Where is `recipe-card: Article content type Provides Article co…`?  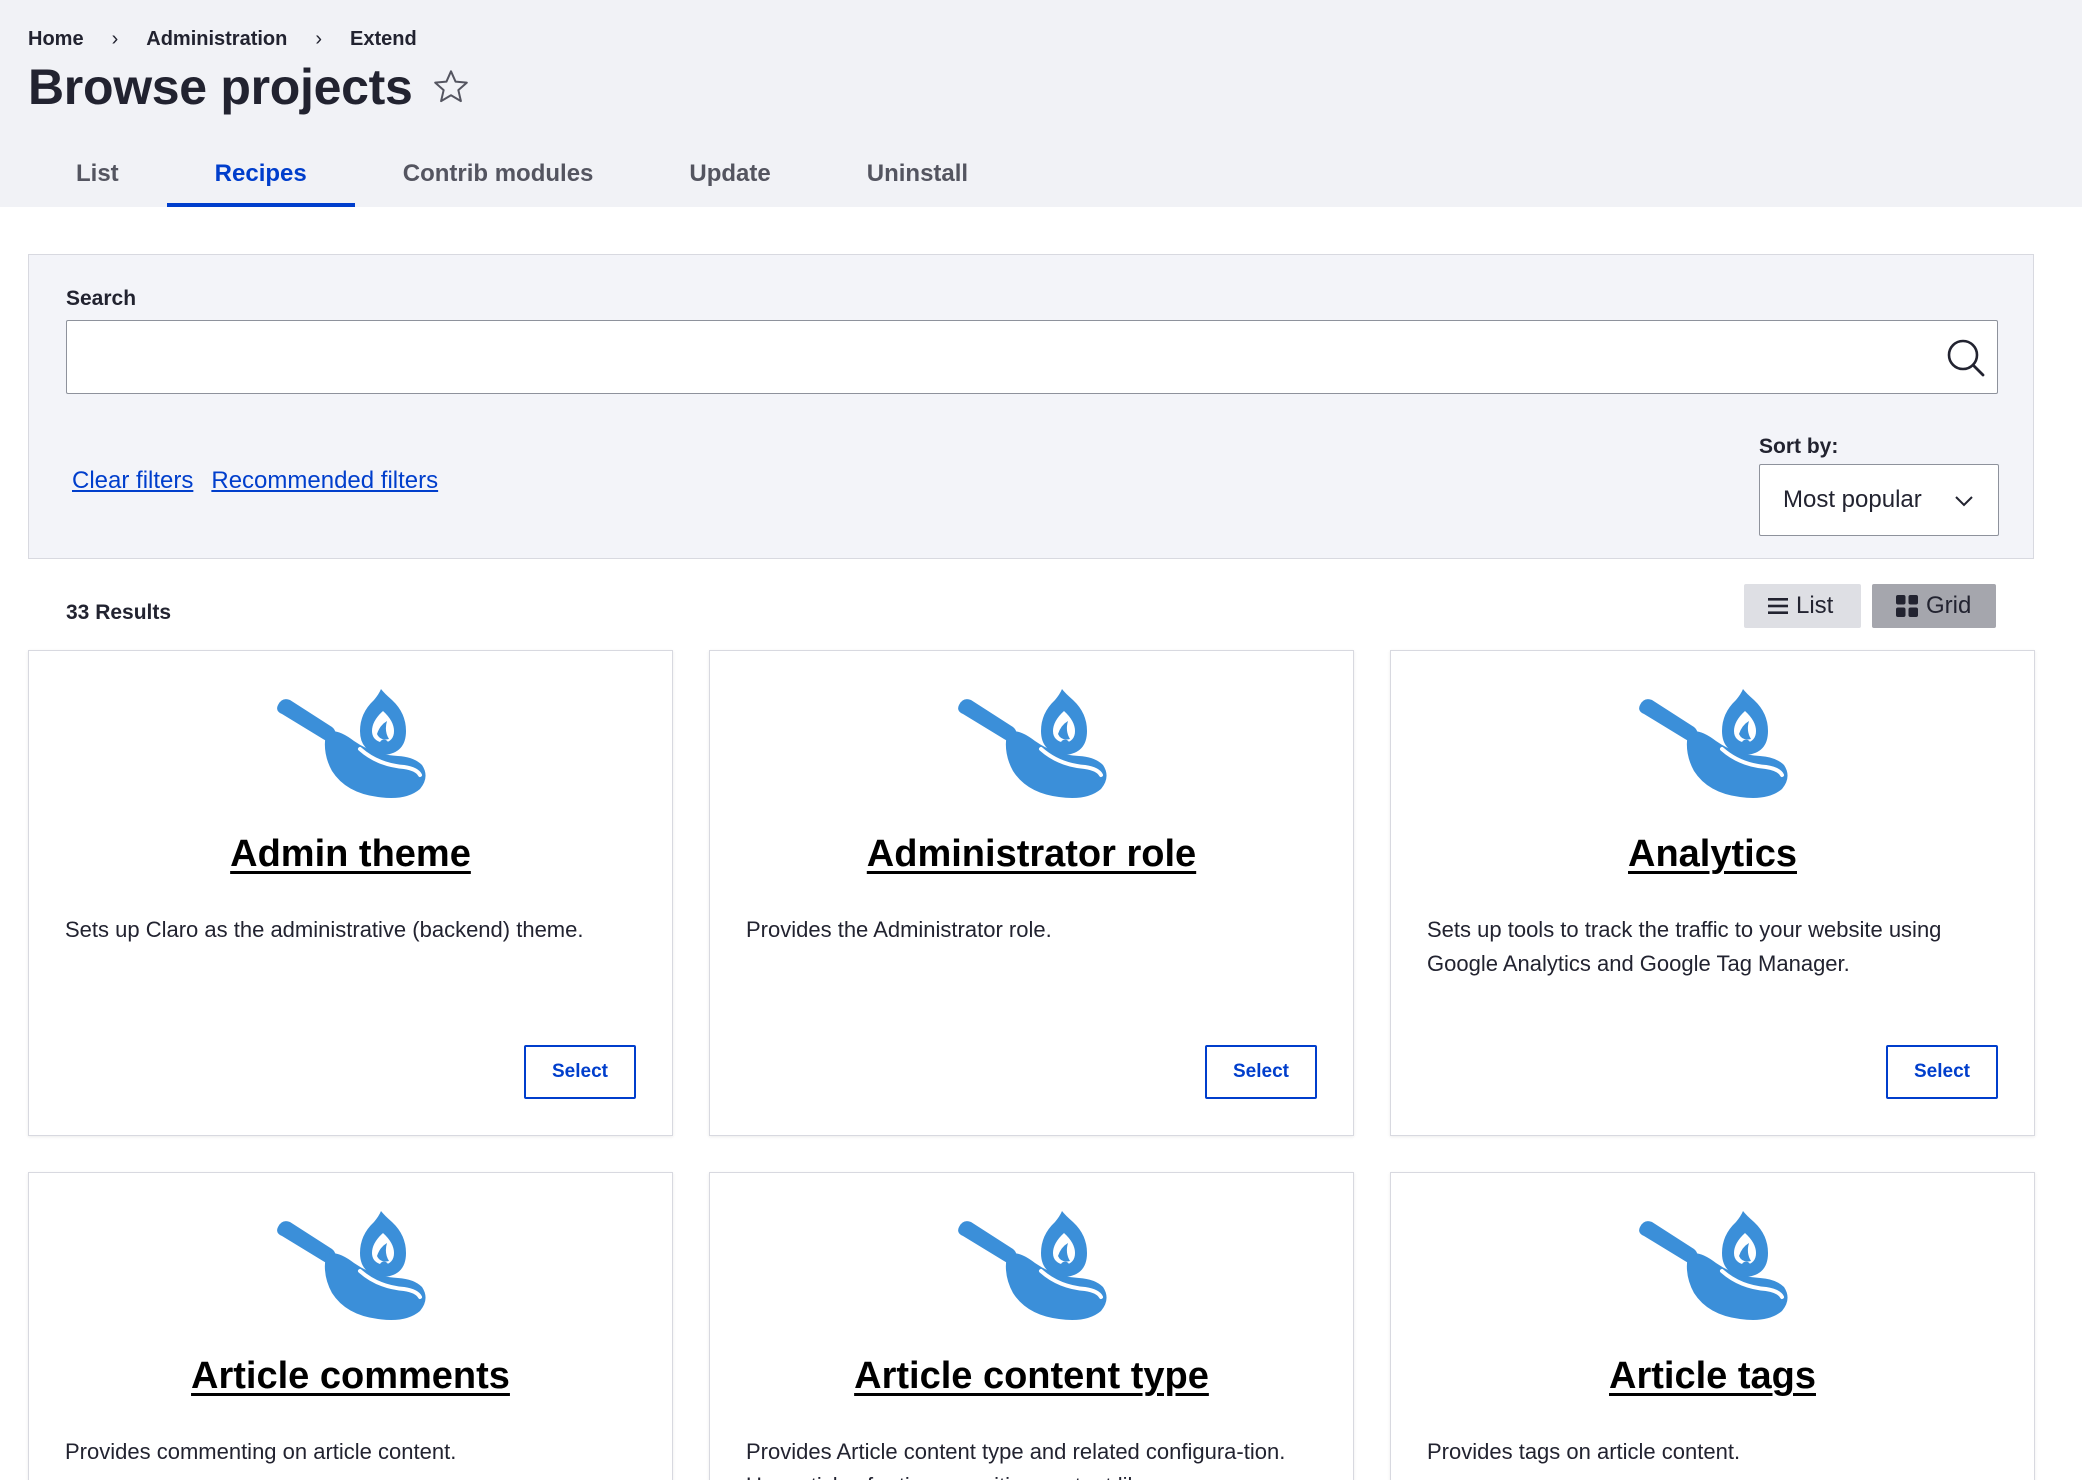 recipe-card: Article content type Provides Article co… is located at coordinates (1031, 1326).